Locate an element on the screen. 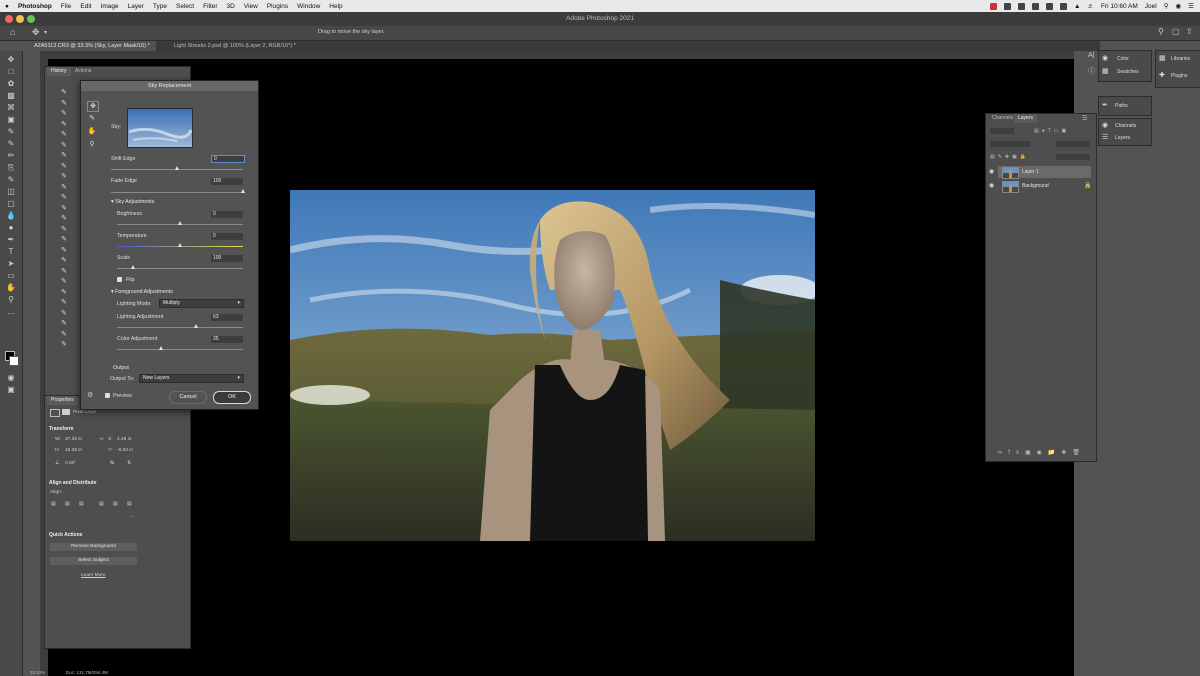  lock-icons: ▤✎✥▣🔒 is located at coordinates (1009, 157).